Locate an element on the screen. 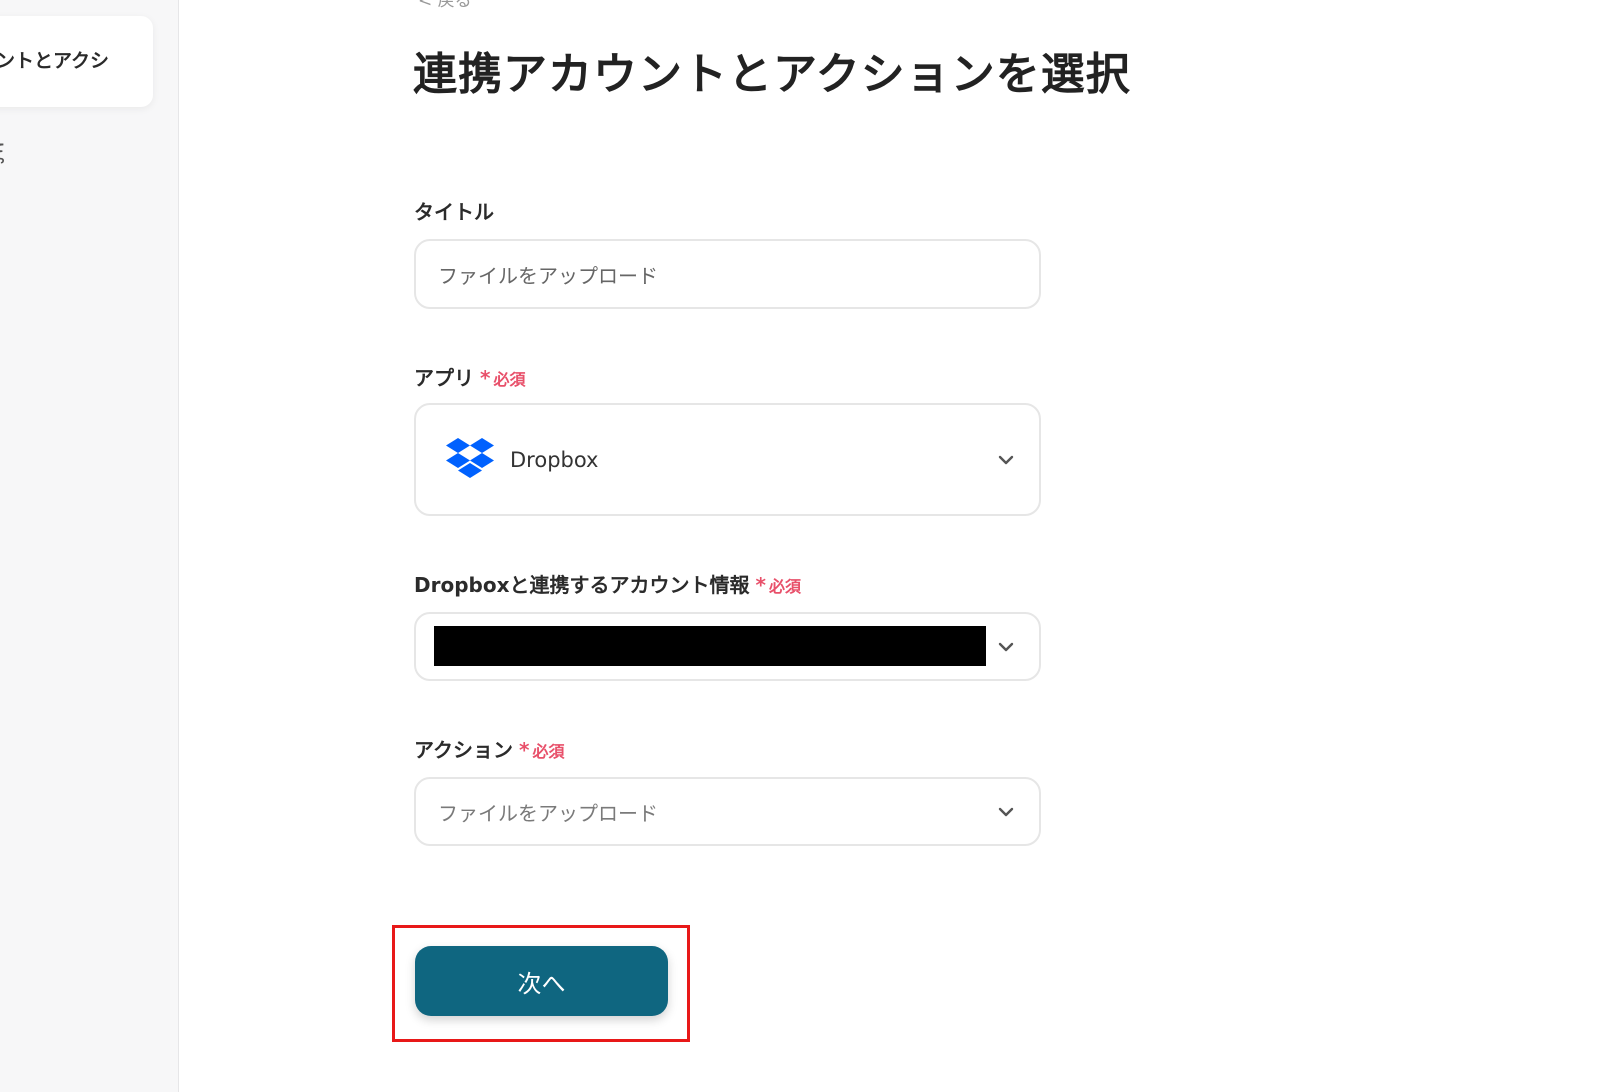 The width and height of the screenshot is (1600, 1092). page-title: 連携アカウントとアクションを選択 is located at coordinates (772, 74).